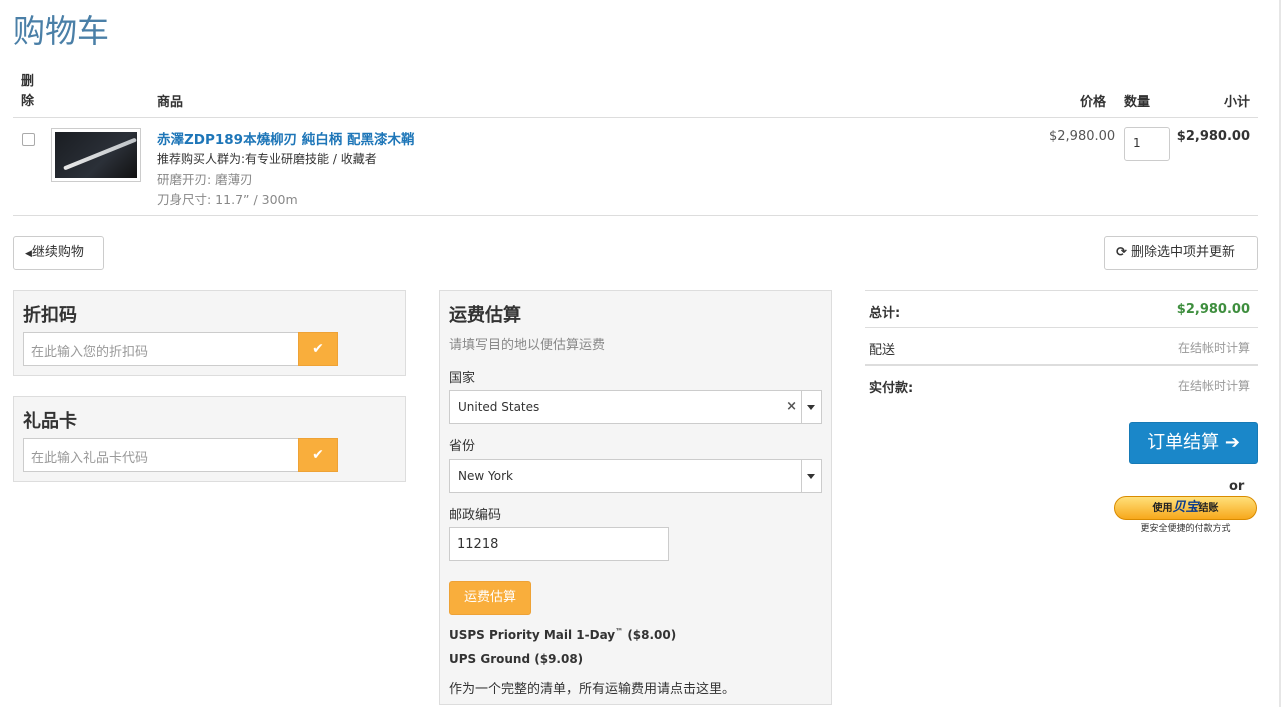 The width and height of the screenshot is (1281, 707). I want to click on shipping-value: 在结帐时计算, so click(1213, 348).